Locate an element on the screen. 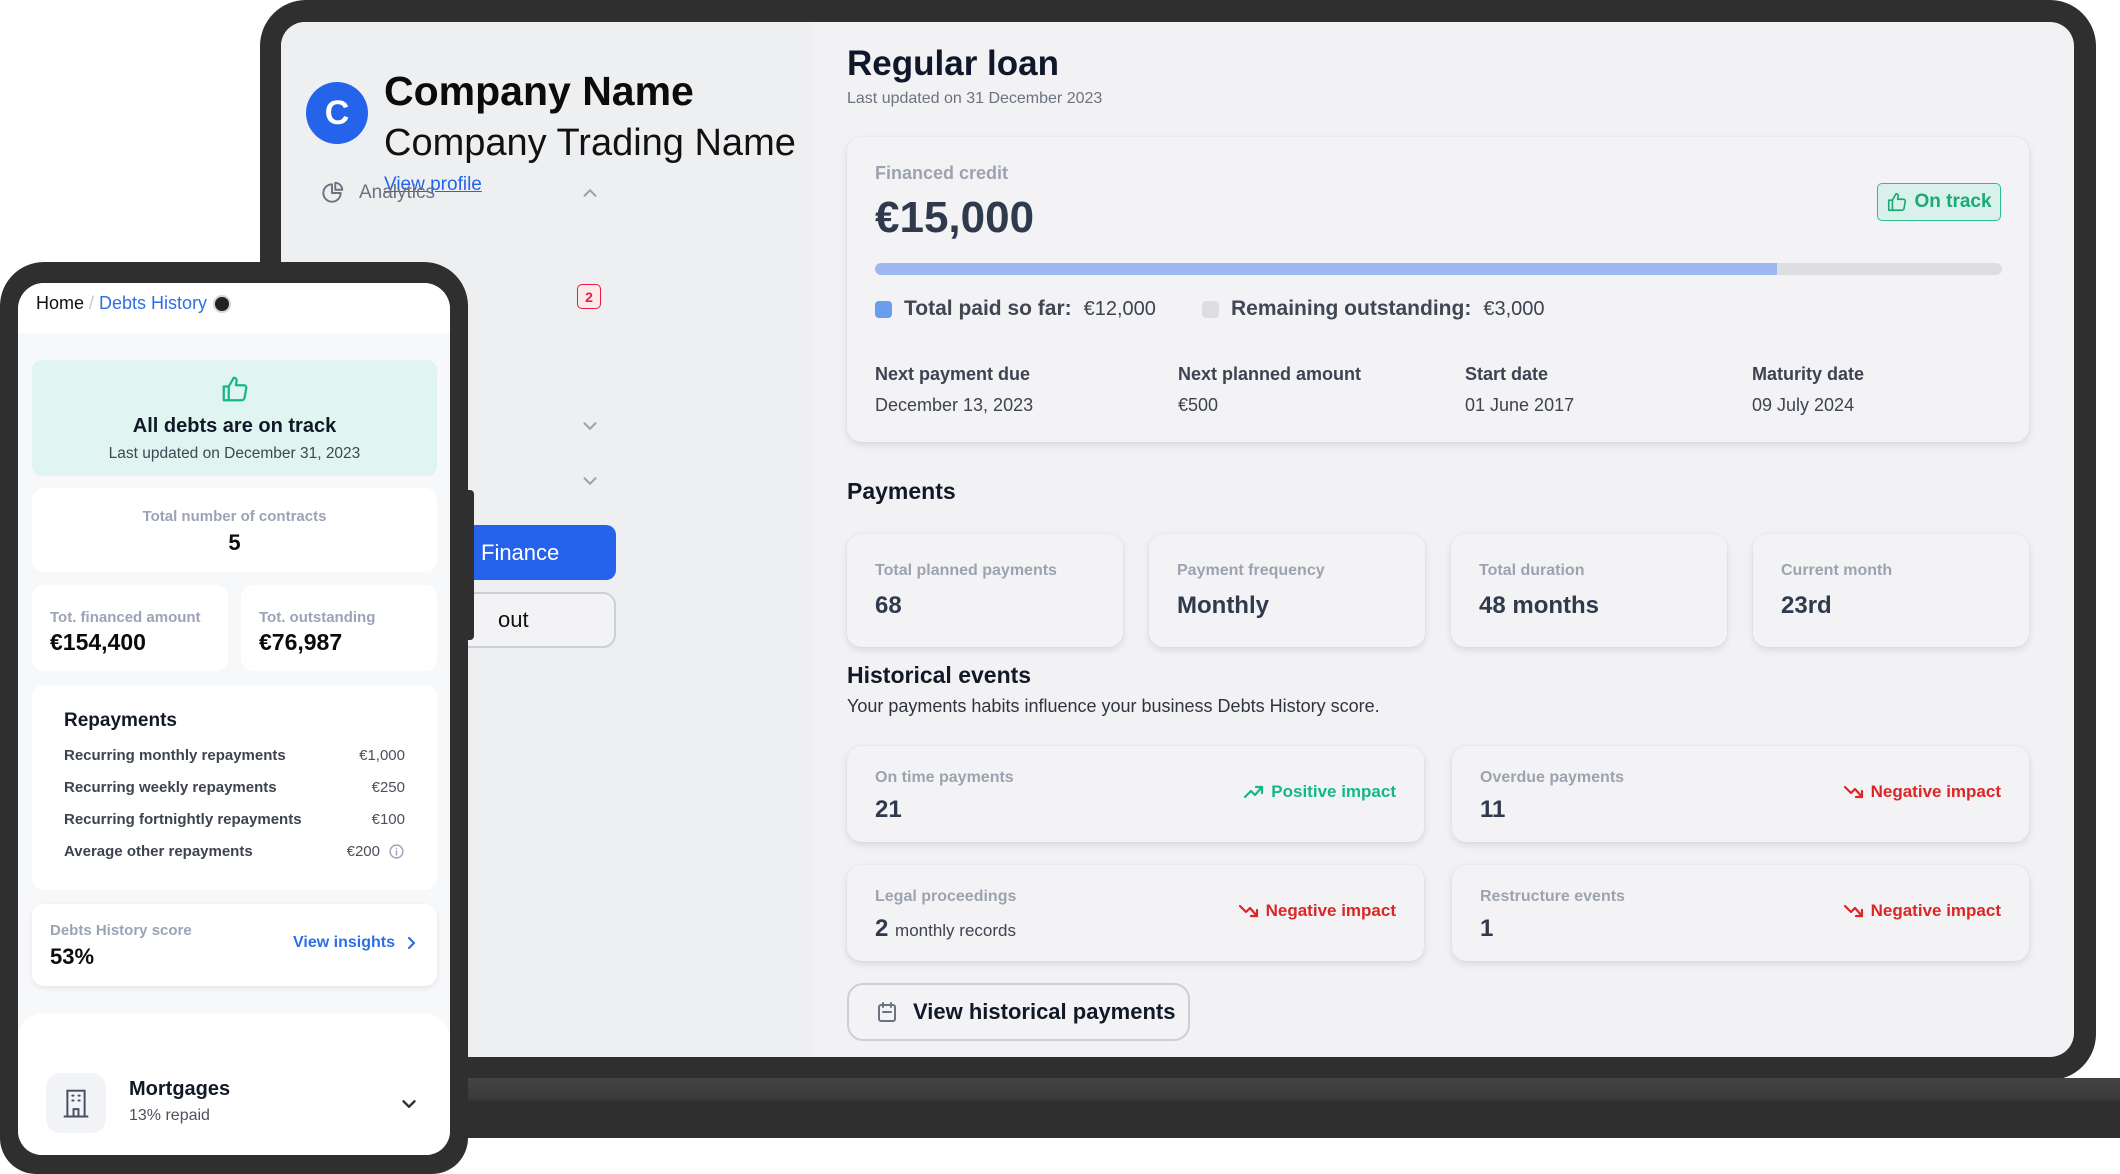 Image resolution: width=2120 pixels, height=1174 pixels. laptop-base is located at coordinates (1250, 1108).